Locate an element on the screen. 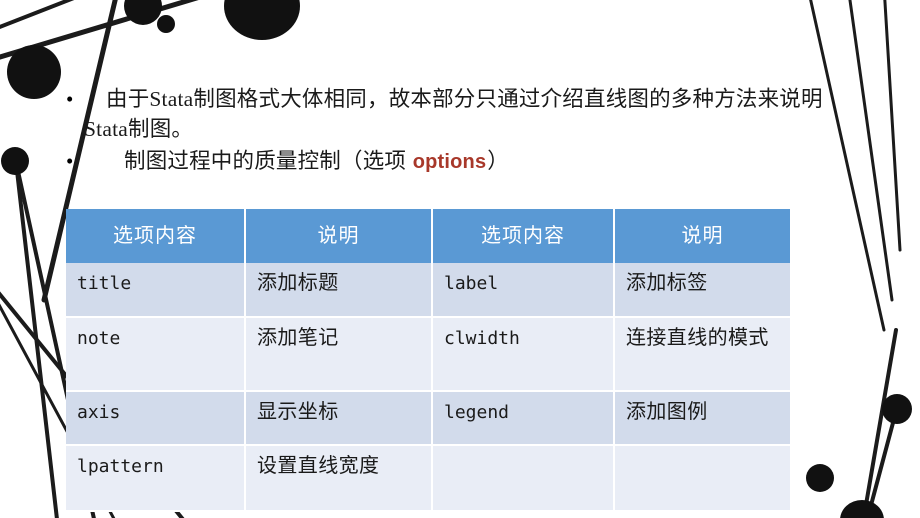 Image resolution: width=920 pixels, height=518 pixels. cell-option-legend: legend is located at coordinates (523, 418).